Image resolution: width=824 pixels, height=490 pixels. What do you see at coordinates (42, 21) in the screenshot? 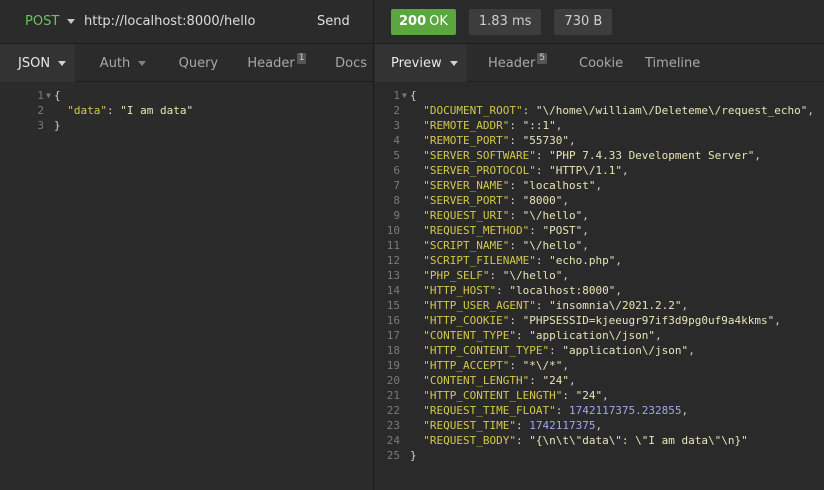
I see `method-dropdown: POST` at bounding box center [42, 21].